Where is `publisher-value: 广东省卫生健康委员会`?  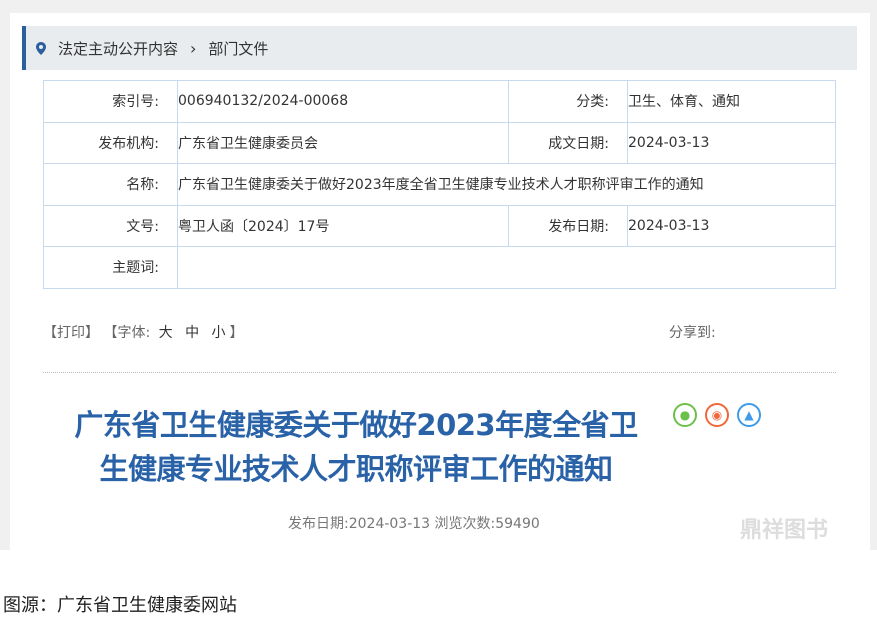 publisher-value: 广东省卫生健康委员会 is located at coordinates (343, 142).